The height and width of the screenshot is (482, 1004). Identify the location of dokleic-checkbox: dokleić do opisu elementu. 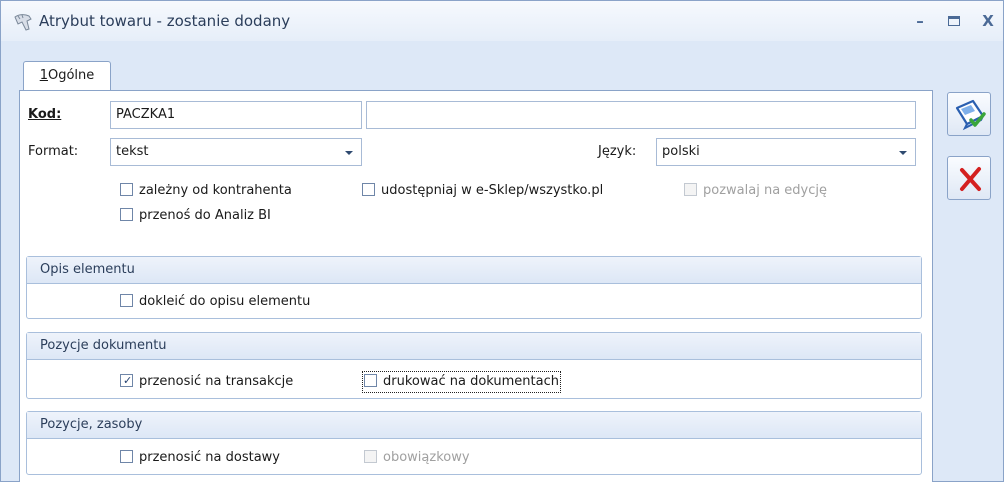
(215, 302).